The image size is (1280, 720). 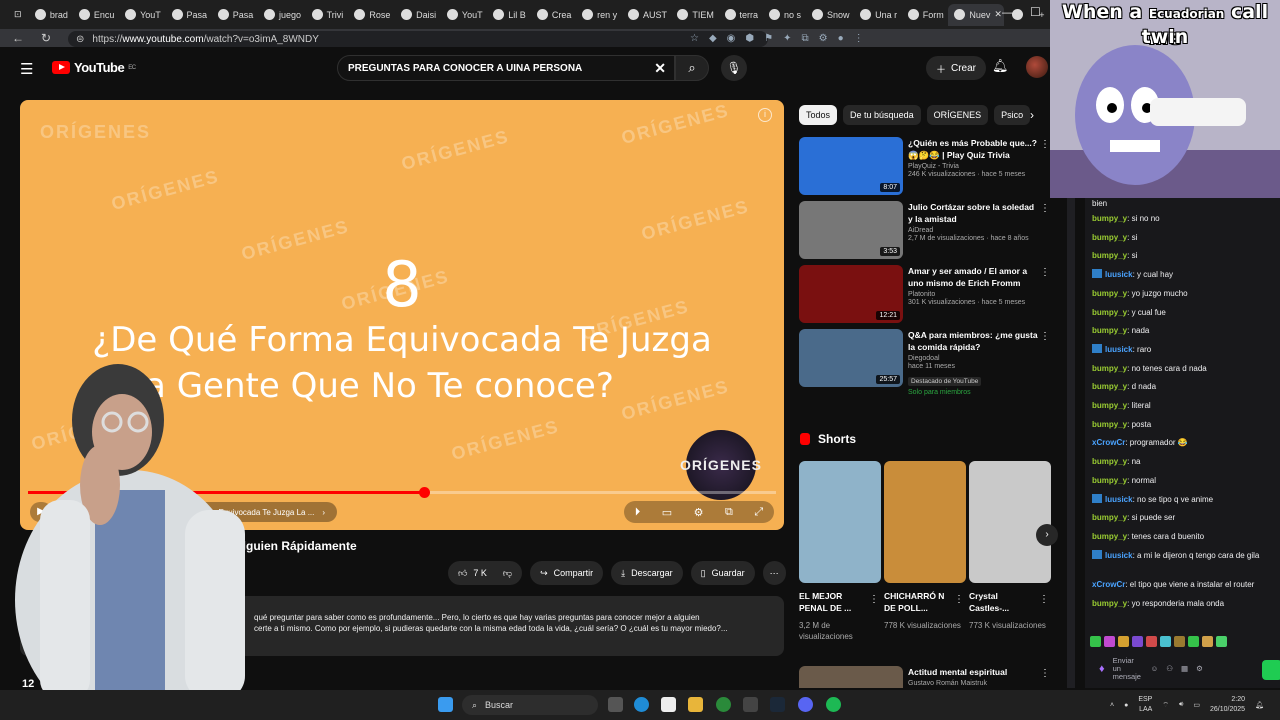 I want to click on notifications-icon: 🔔︎, so click(x=1259, y=705).